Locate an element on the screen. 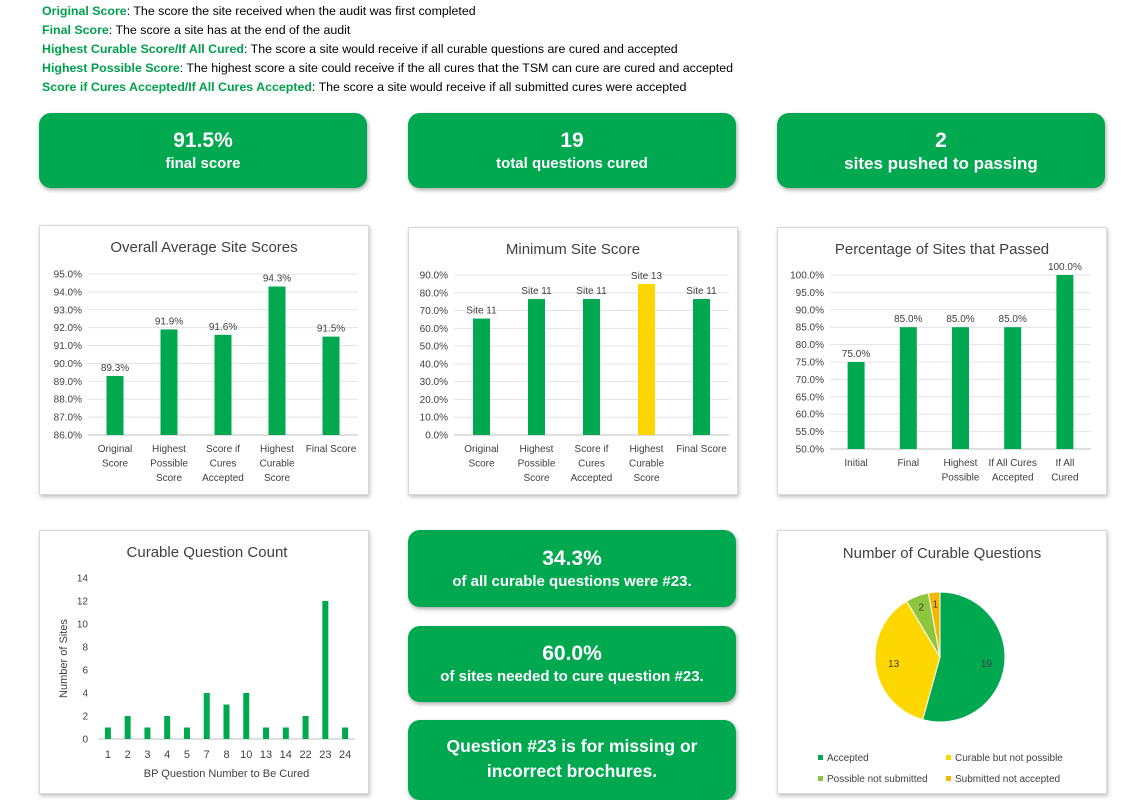 This screenshot has width=1147, height=800. x-tick-label: 22 is located at coordinates (305, 755).